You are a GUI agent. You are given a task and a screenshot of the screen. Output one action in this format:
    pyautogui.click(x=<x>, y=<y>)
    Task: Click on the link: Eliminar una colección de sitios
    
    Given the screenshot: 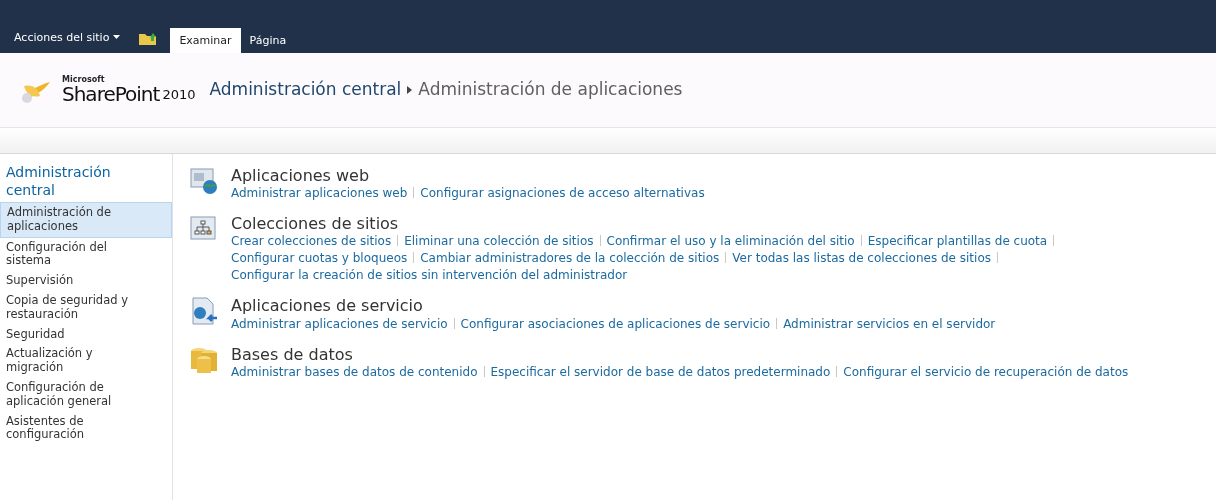 What is the action you would take?
    pyautogui.click(x=499, y=241)
    